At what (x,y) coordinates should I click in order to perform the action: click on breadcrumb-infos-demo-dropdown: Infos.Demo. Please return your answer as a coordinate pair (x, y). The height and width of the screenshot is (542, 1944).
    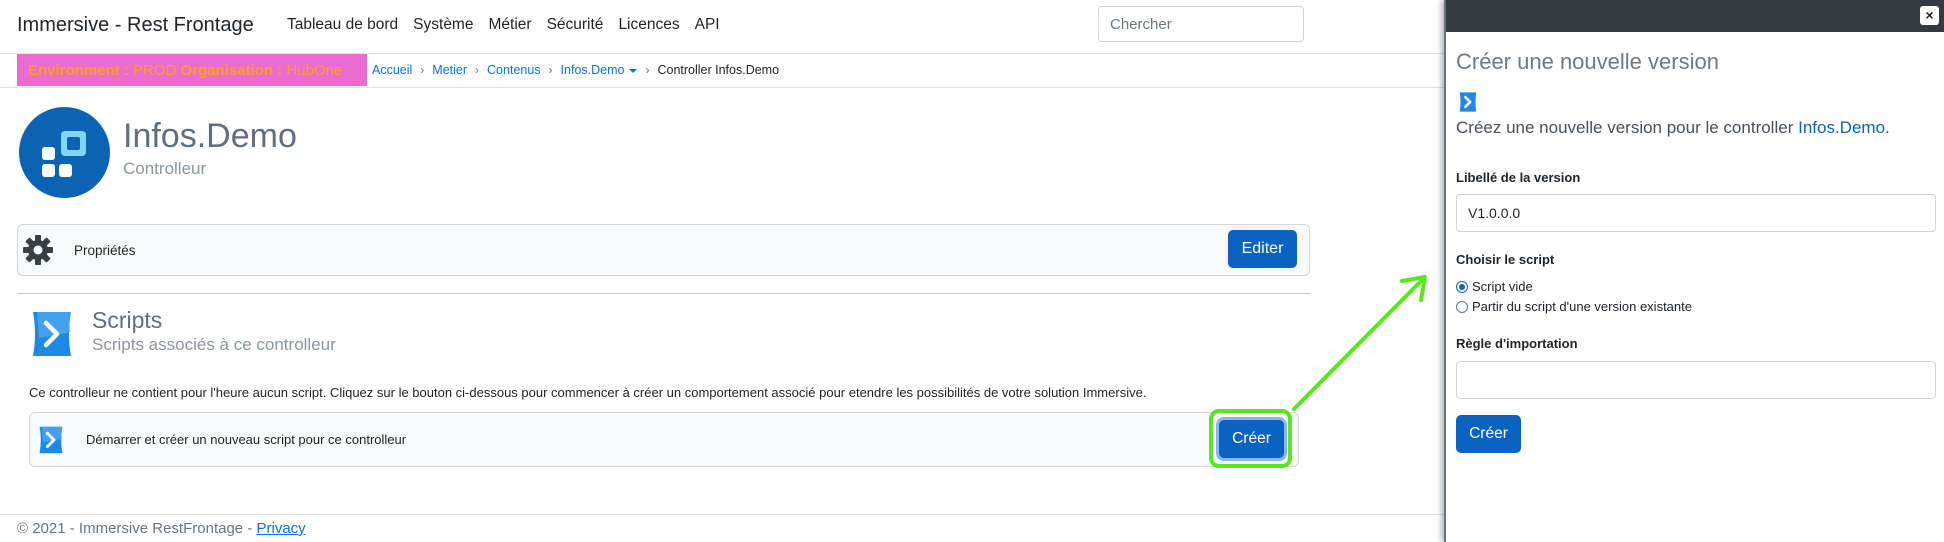
    Looking at the image, I should click on (599, 70).